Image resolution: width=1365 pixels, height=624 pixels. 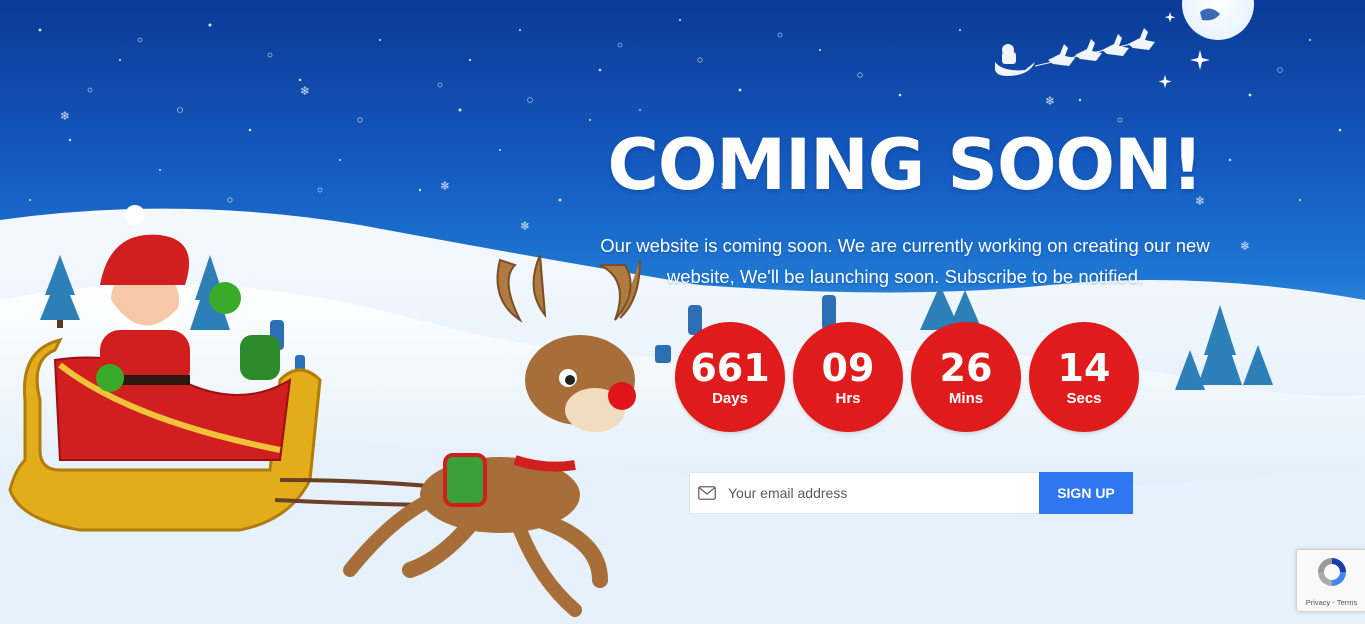 I want to click on countdown-seconds: 14 Secs, so click(x=1084, y=377).